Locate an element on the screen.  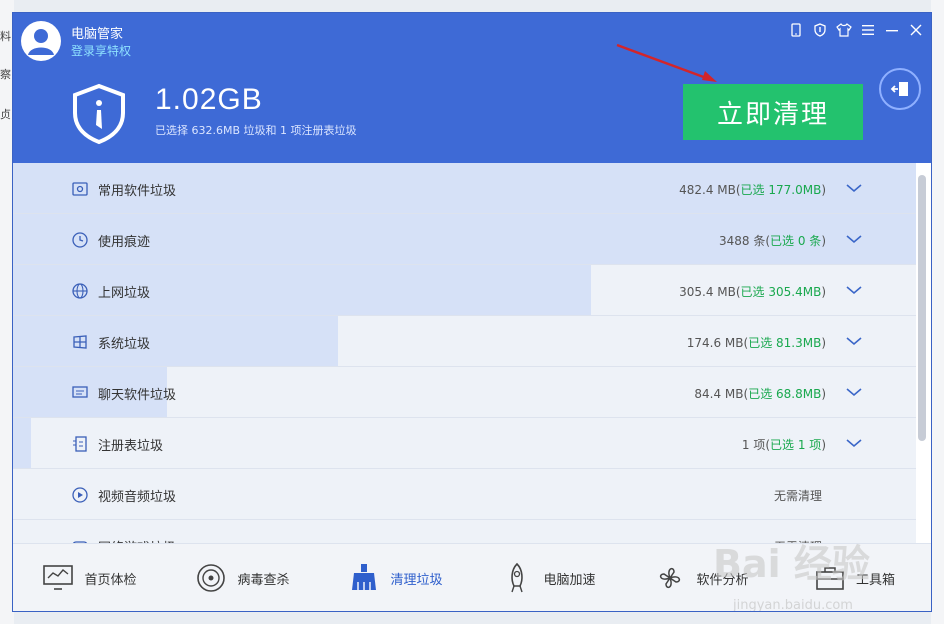
security-shield-icon is located at coordinates (99, 114).